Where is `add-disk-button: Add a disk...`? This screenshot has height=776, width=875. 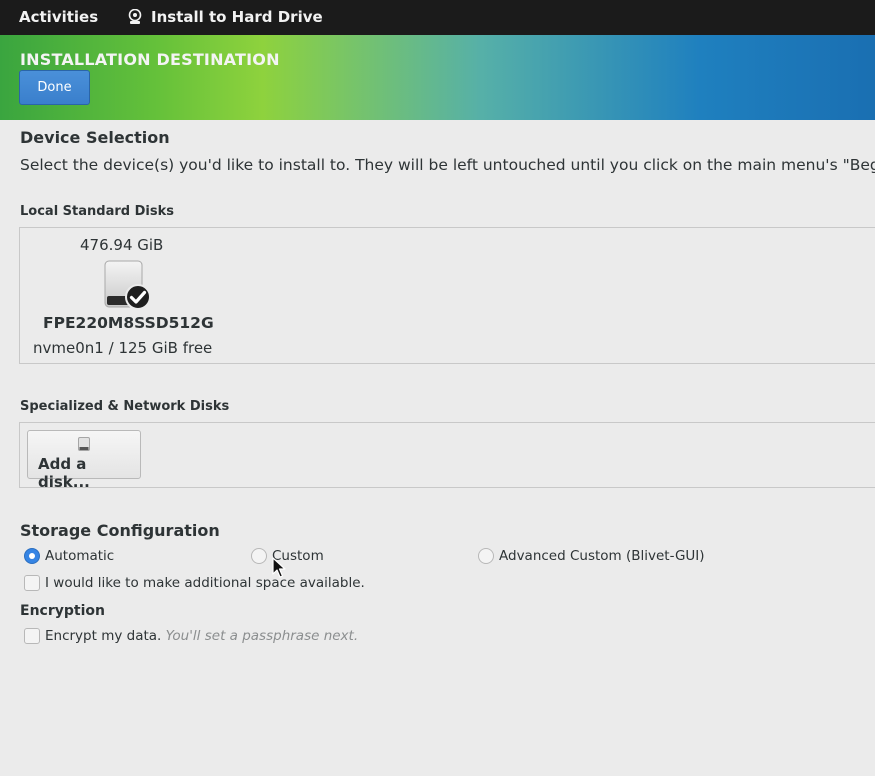 add-disk-button: Add a disk... is located at coordinates (84, 460).